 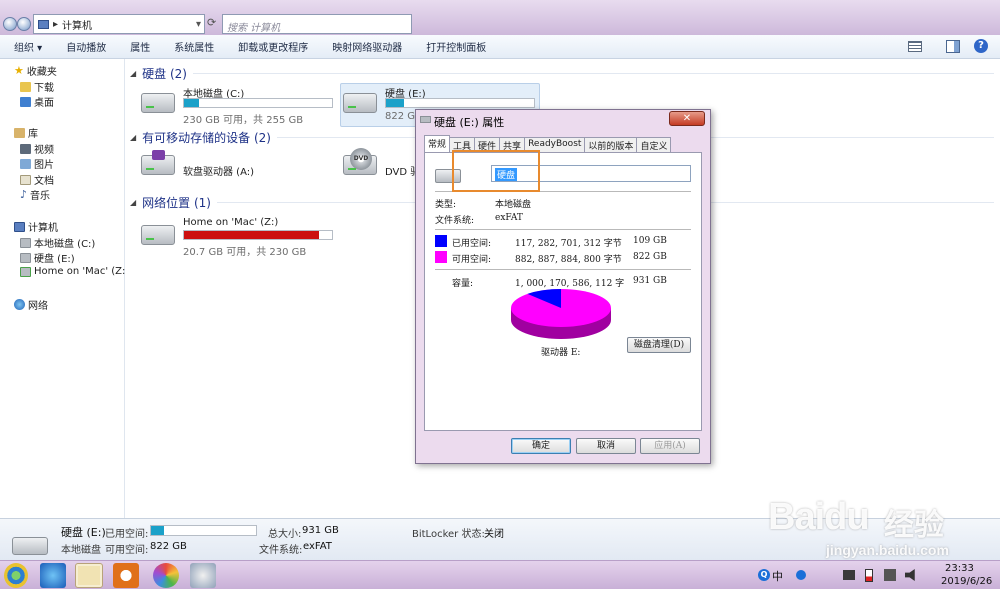 I want to click on system-properties-button: 系统属性, so click(x=194, y=46).